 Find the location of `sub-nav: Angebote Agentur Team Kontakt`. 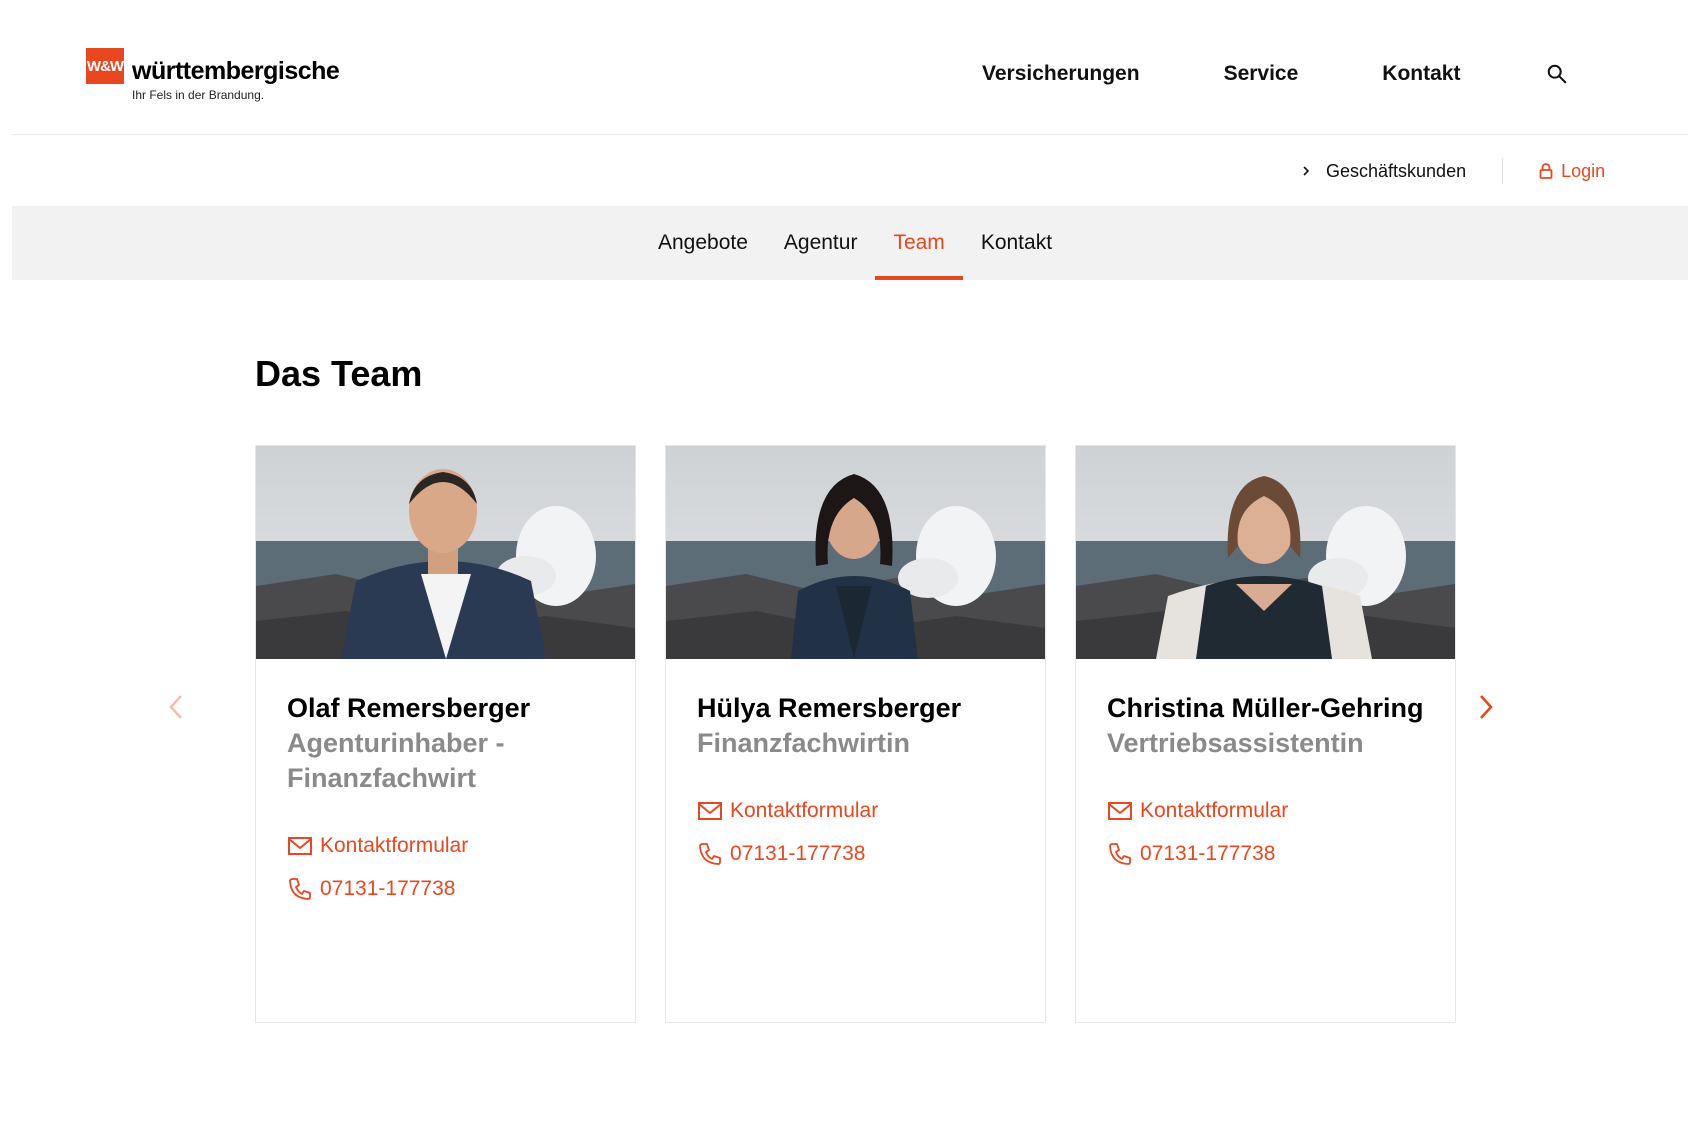

sub-nav: Angebote Agentur Team Kontakt is located at coordinates (850, 243).